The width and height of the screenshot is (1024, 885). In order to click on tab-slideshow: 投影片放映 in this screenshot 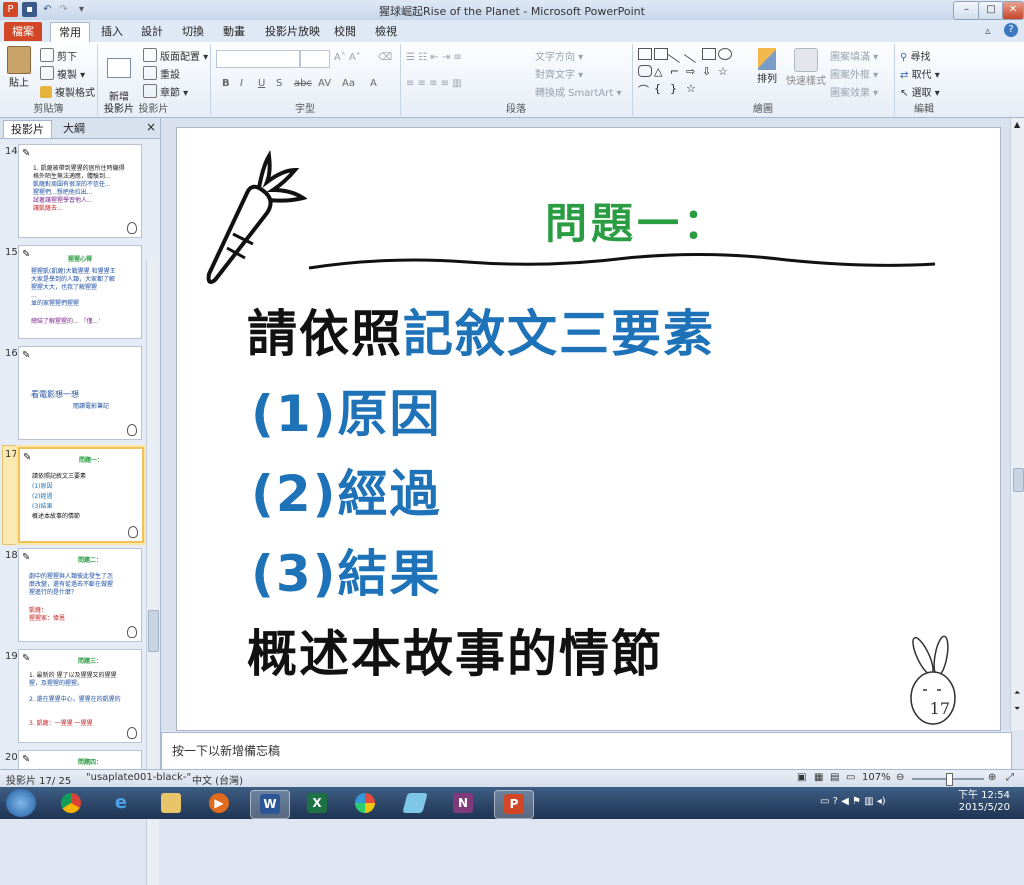, I will do `click(292, 31)`.